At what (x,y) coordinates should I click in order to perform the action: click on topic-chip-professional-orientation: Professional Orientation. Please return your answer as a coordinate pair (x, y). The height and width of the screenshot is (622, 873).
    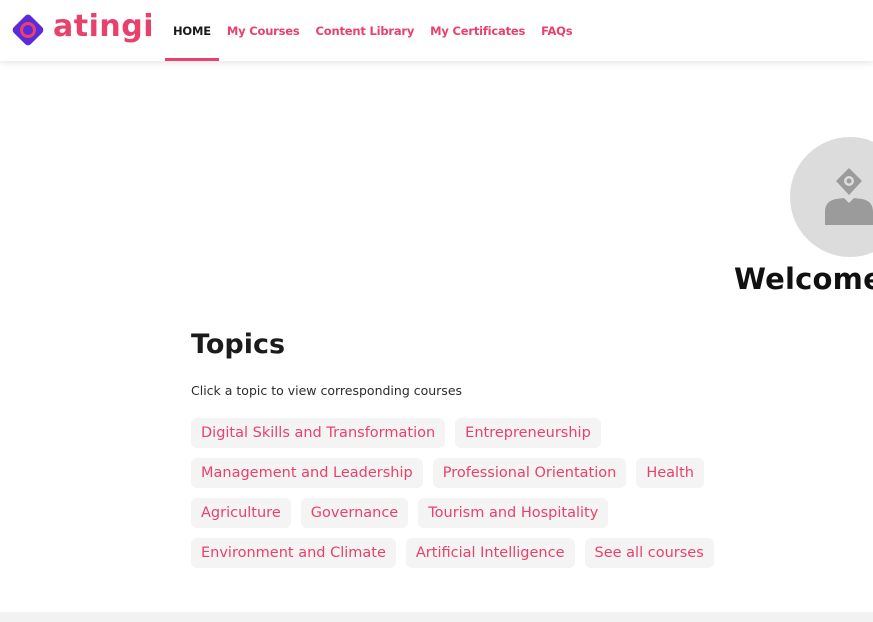
    Looking at the image, I should click on (529, 473).